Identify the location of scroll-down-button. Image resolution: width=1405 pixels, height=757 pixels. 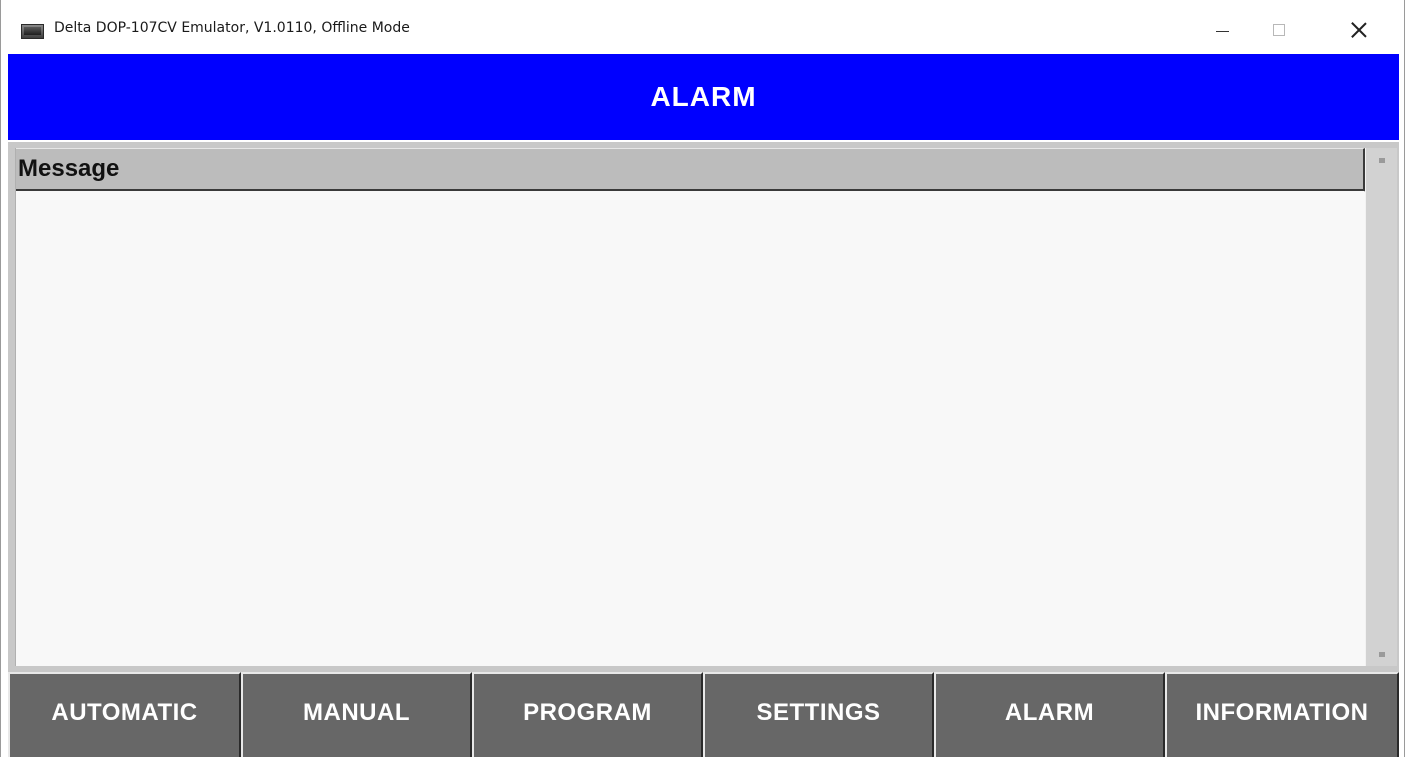
(1382, 654).